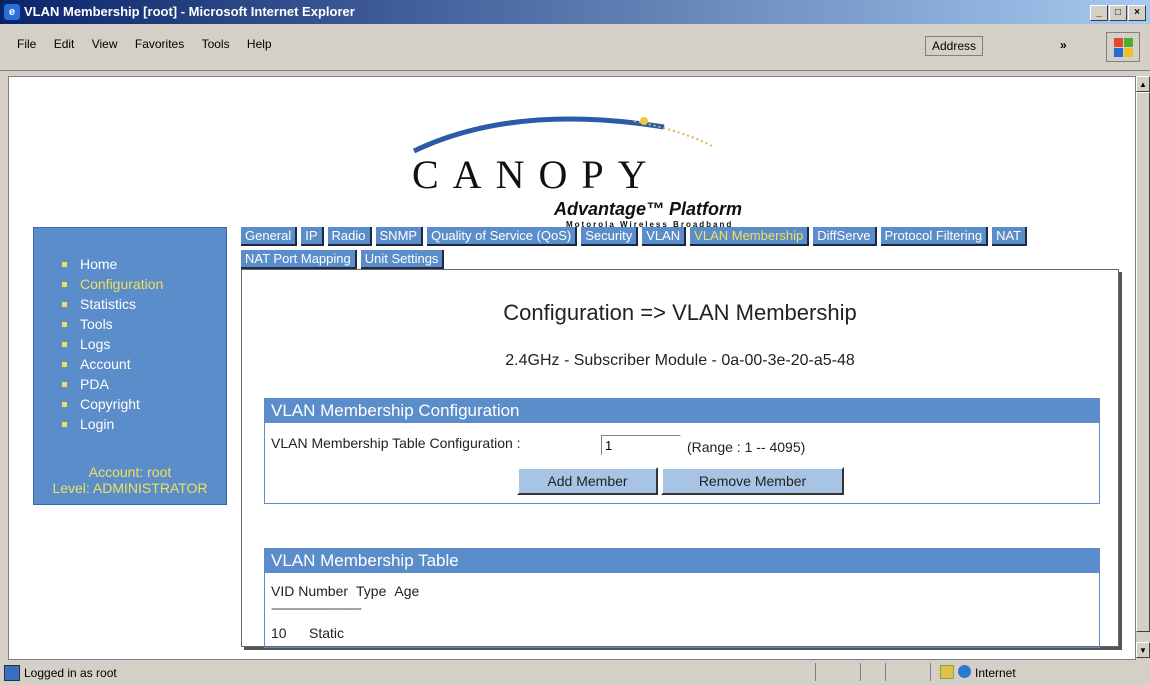 The image size is (1150, 685). I want to click on tab-radio: Radio, so click(349, 236).